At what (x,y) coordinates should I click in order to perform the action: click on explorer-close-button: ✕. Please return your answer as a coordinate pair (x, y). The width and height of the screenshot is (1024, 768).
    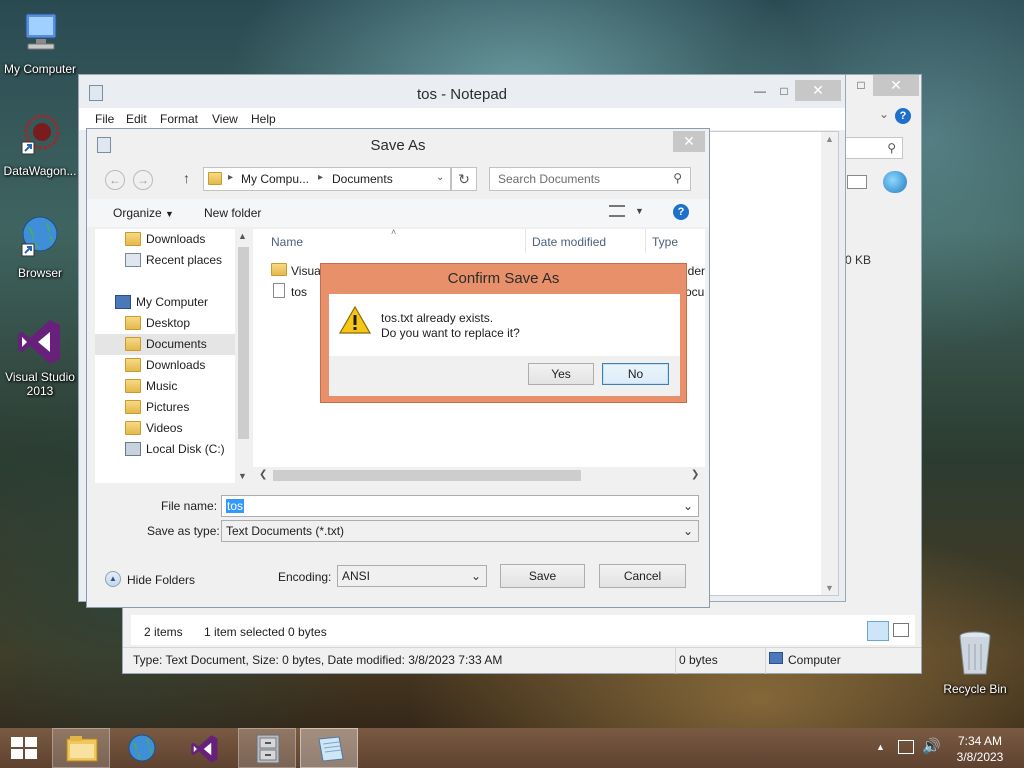
    Looking at the image, I should click on (896, 85).